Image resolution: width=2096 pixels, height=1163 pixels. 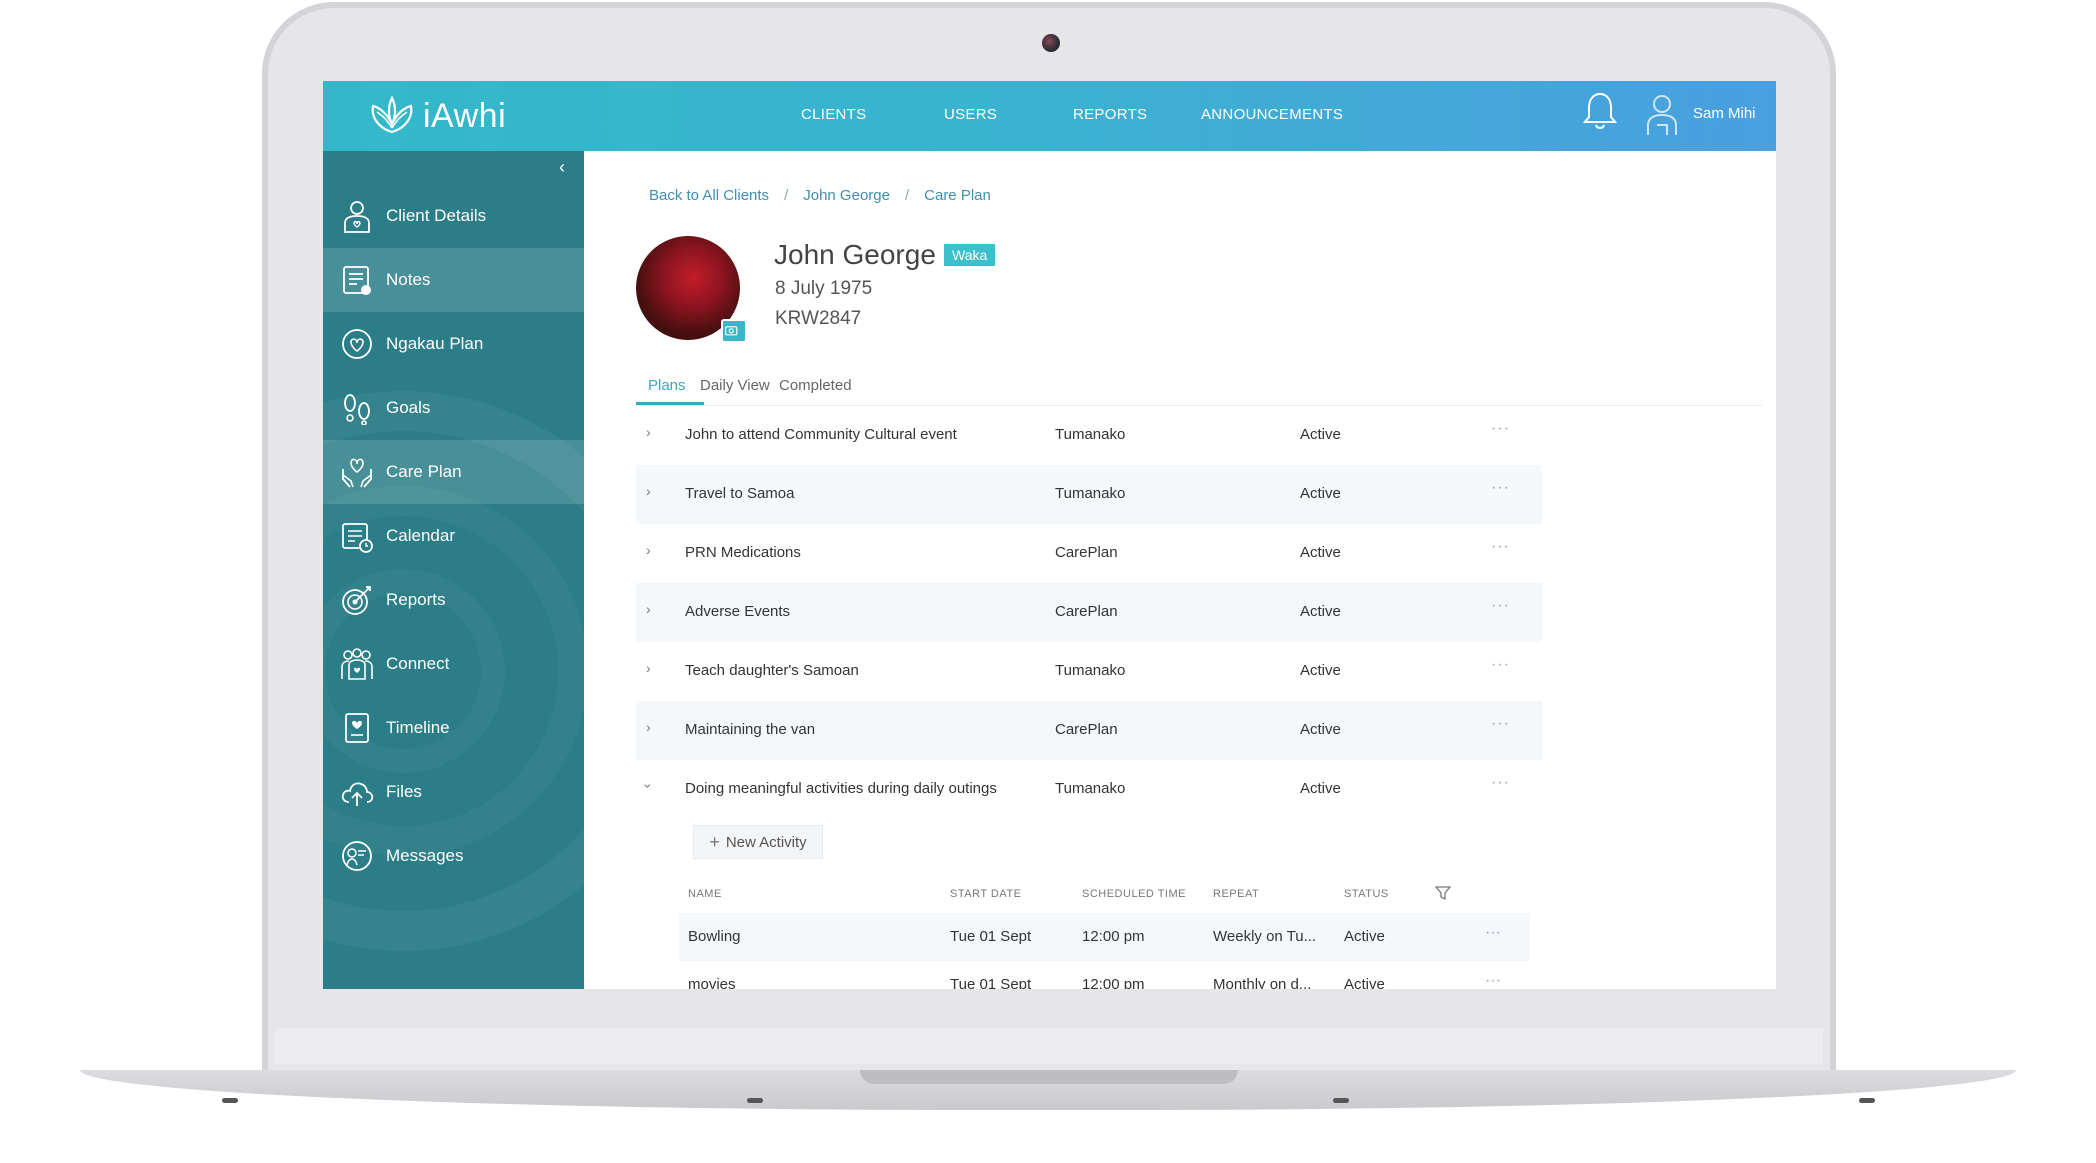 What do you see at coordinates (453, 280) in the screenshot?
I see `sidebar-item-notes: Notes` at bounding box center [453, 280].